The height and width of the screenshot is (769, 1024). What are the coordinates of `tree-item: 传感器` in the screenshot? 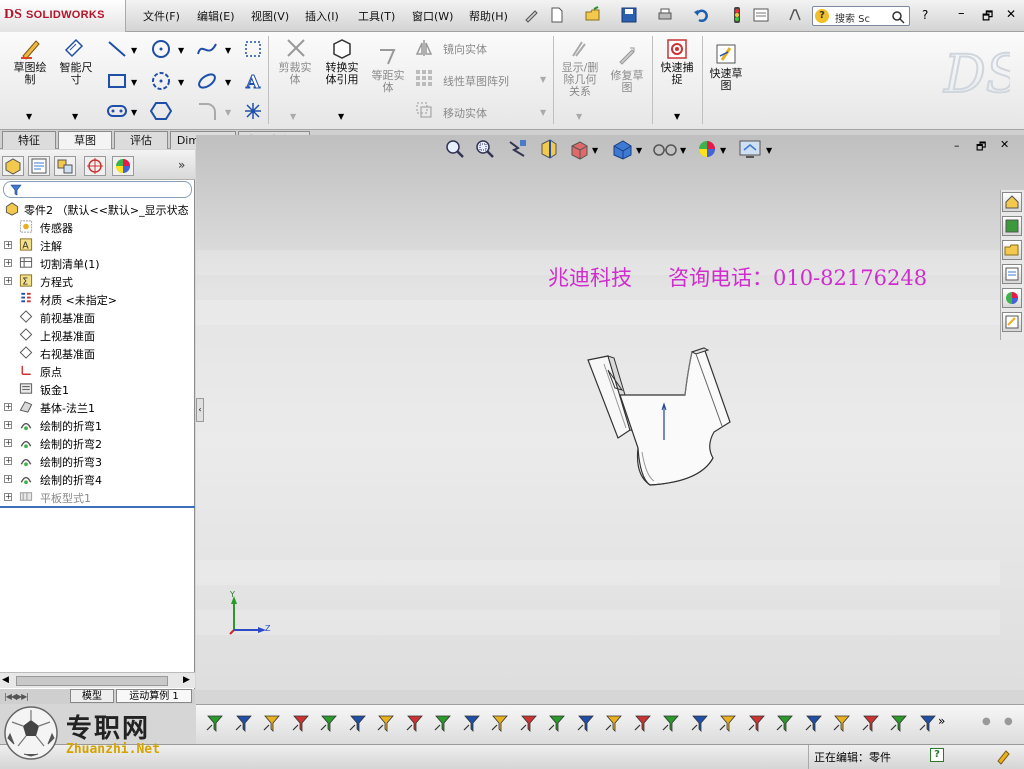 It's located at (99, 227).